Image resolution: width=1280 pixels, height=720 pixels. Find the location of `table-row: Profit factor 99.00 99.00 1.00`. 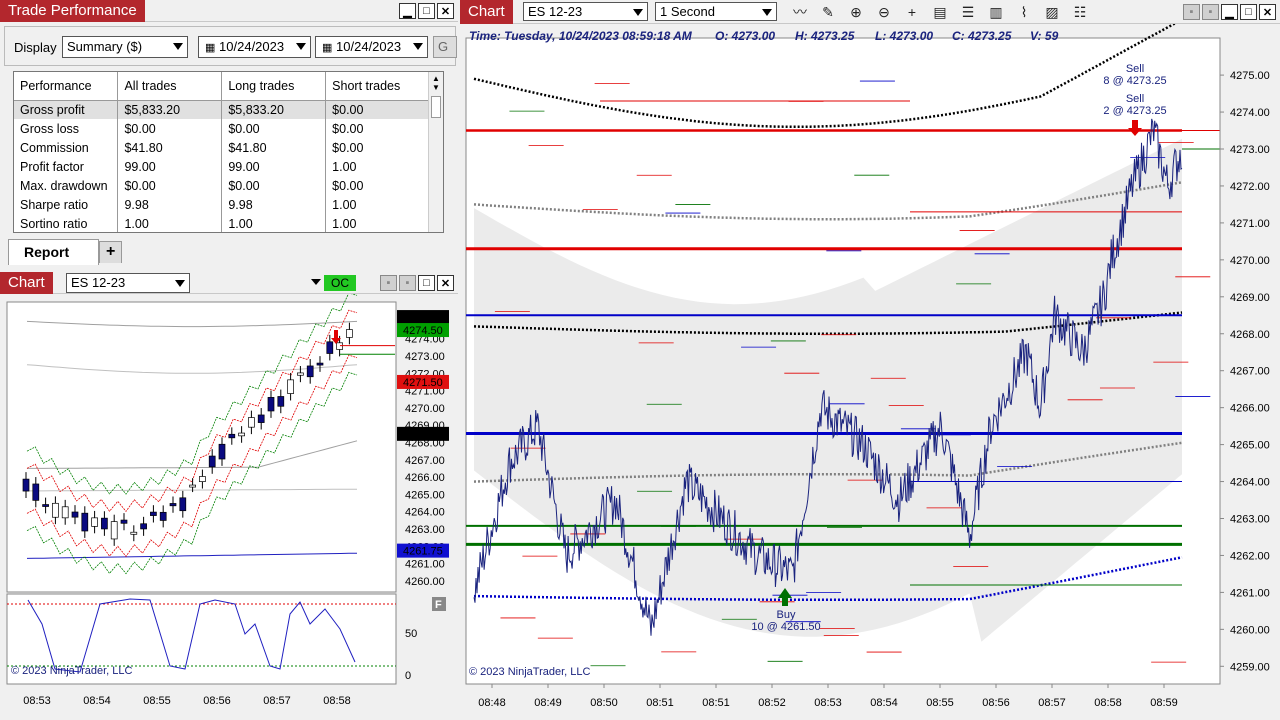

table-row: Profit factor 99.00 99.00 1.00 is located at coordinates (221, 166).